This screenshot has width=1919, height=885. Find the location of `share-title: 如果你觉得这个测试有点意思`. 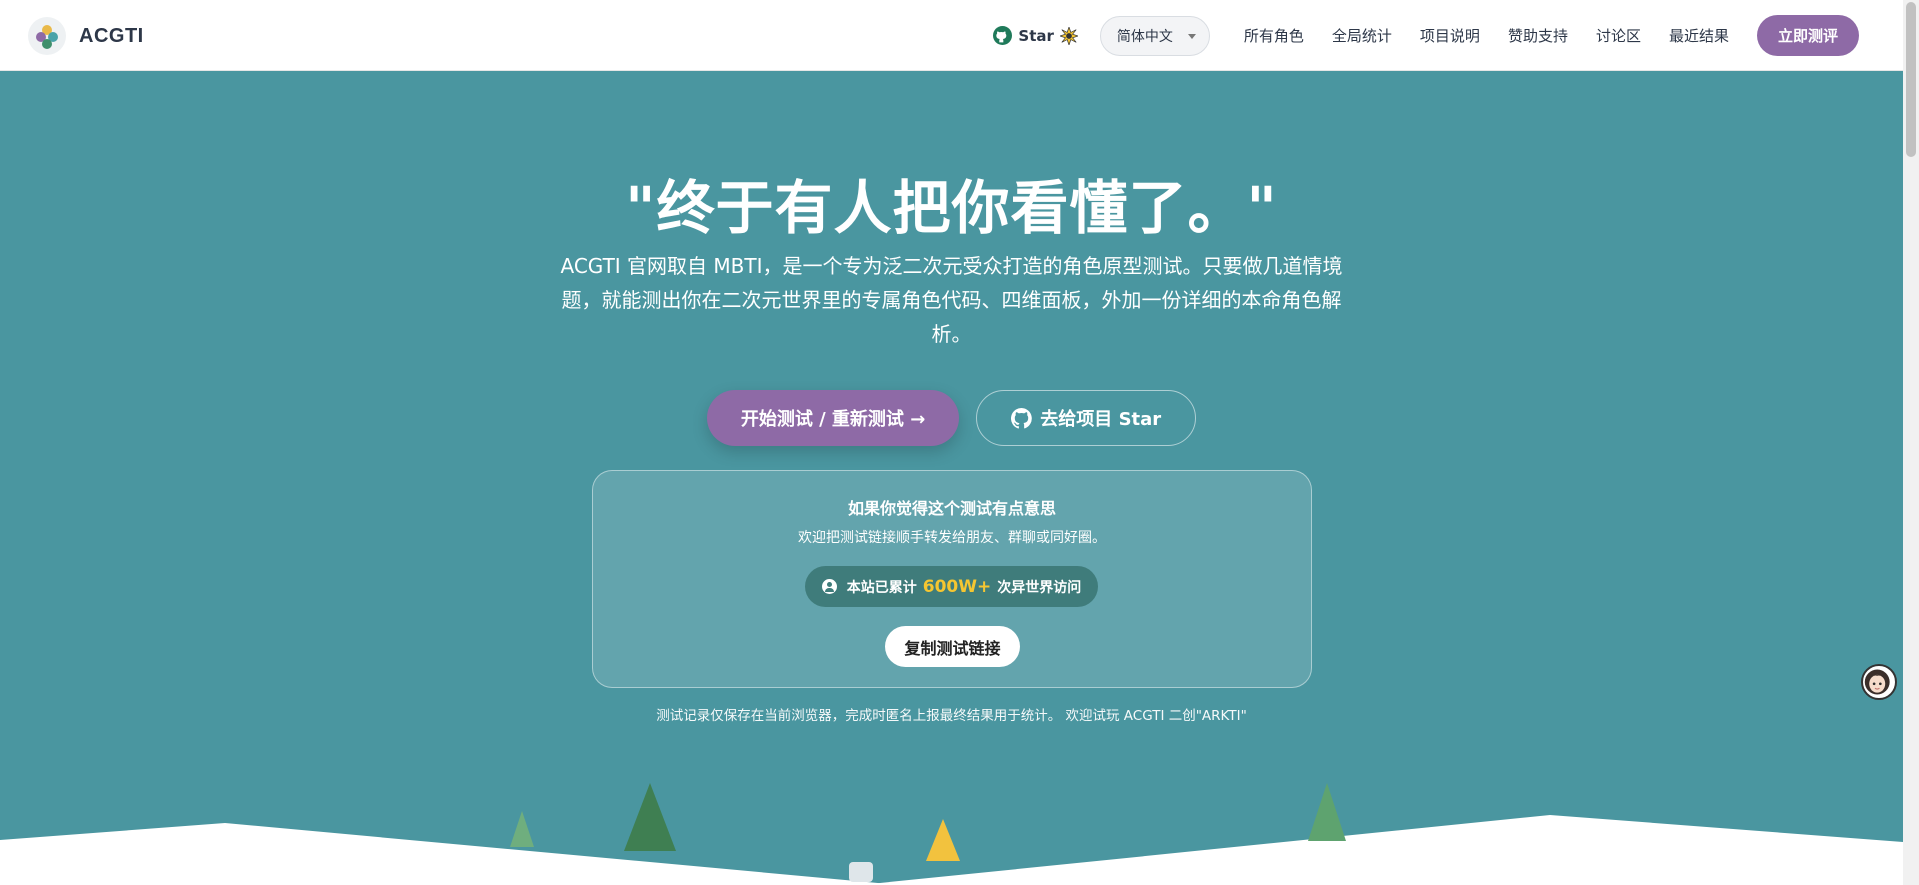

share-title: 如果你觉得这个测试有点意思 is located at coordinates (951, 508).